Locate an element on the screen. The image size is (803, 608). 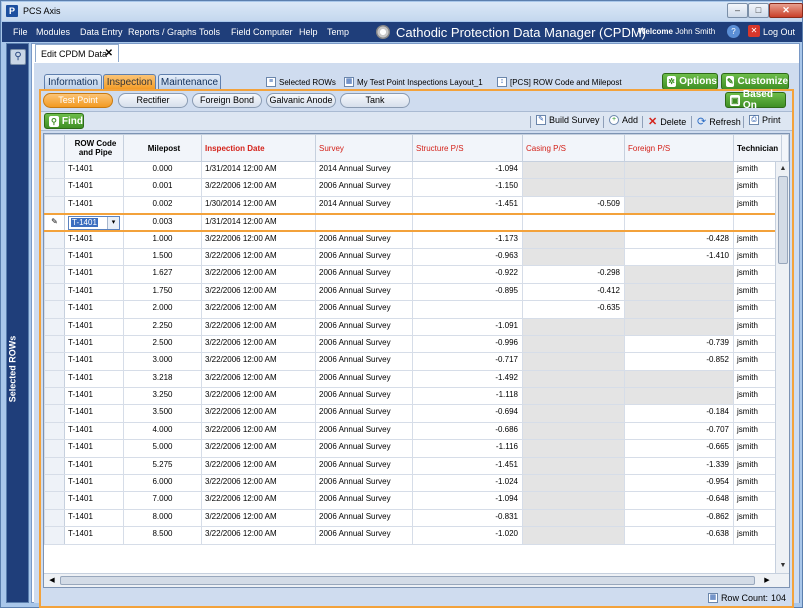
col-foreign-ps-cell: -1.410 is located at coordinates (679, 257).